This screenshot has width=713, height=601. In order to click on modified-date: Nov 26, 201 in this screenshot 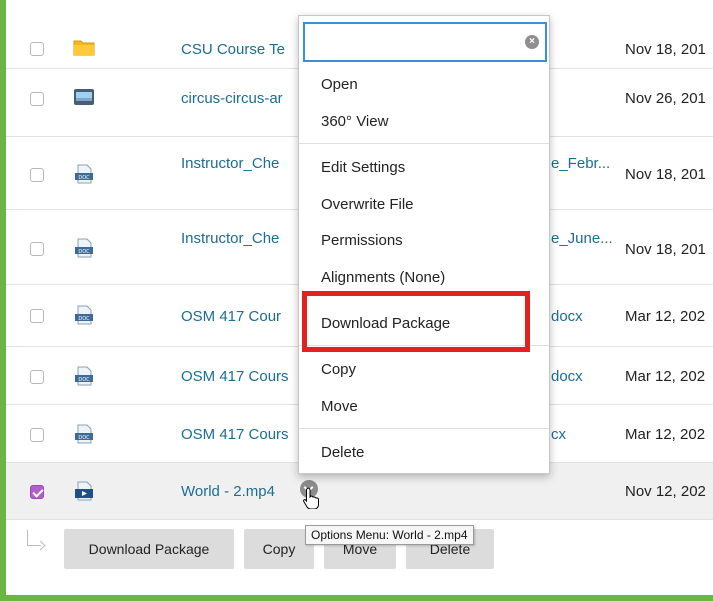, I will do `click(665, 98)`.